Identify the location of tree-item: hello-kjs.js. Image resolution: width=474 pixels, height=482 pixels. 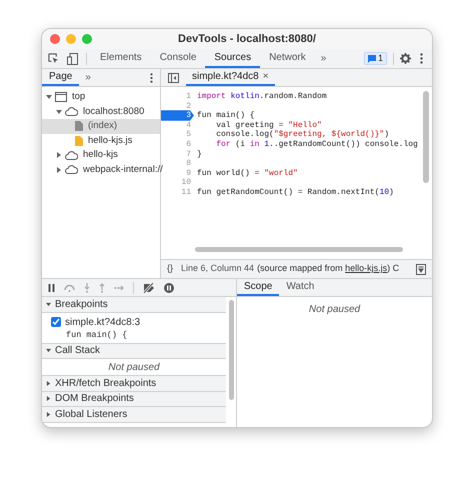
(101, 141).